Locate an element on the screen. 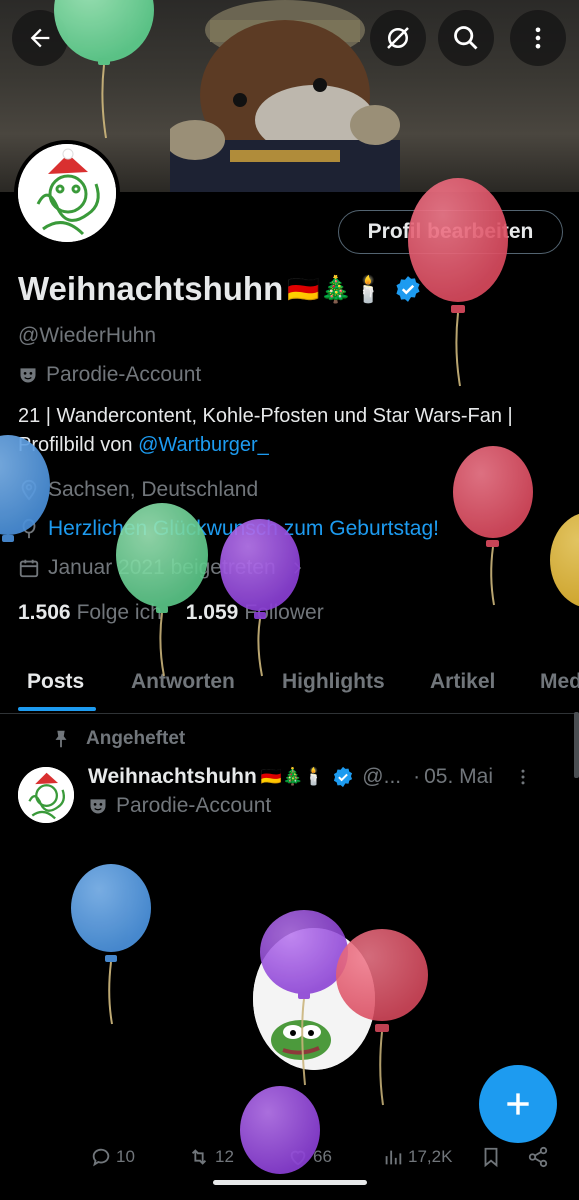 This screenshot has width=579, height=1200. following-stat: 1.506 Folge ich is located at coordinates (90, 613).